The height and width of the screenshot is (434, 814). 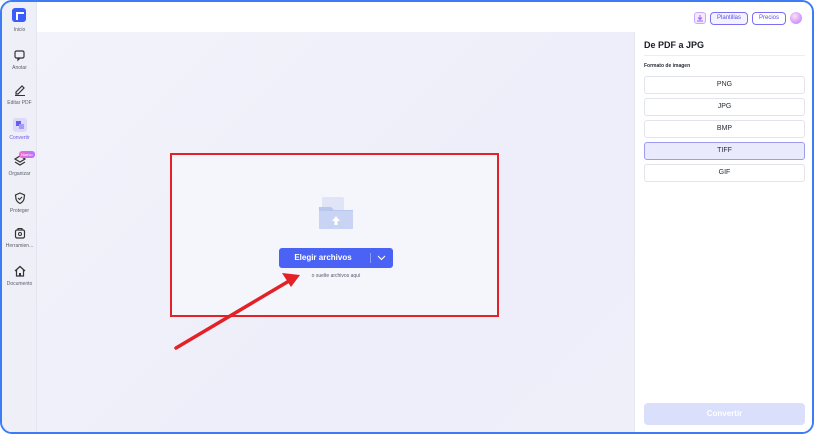 I want to click on shield-icon, so click(x=20, y=198).